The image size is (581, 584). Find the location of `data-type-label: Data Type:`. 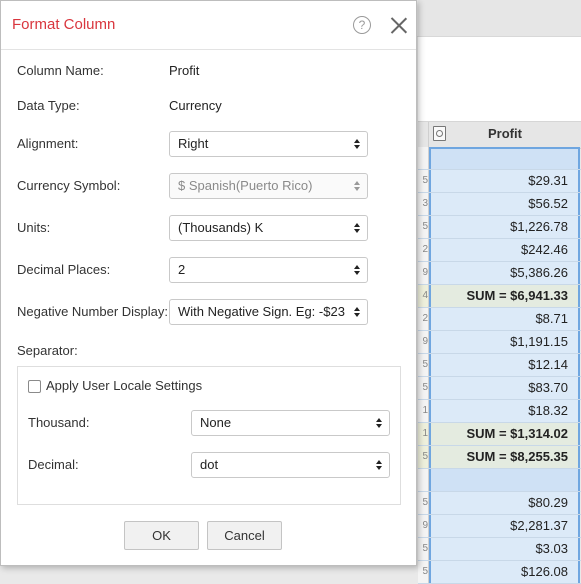

data-type-label: Data Type: is located at coordinates (48, 105).